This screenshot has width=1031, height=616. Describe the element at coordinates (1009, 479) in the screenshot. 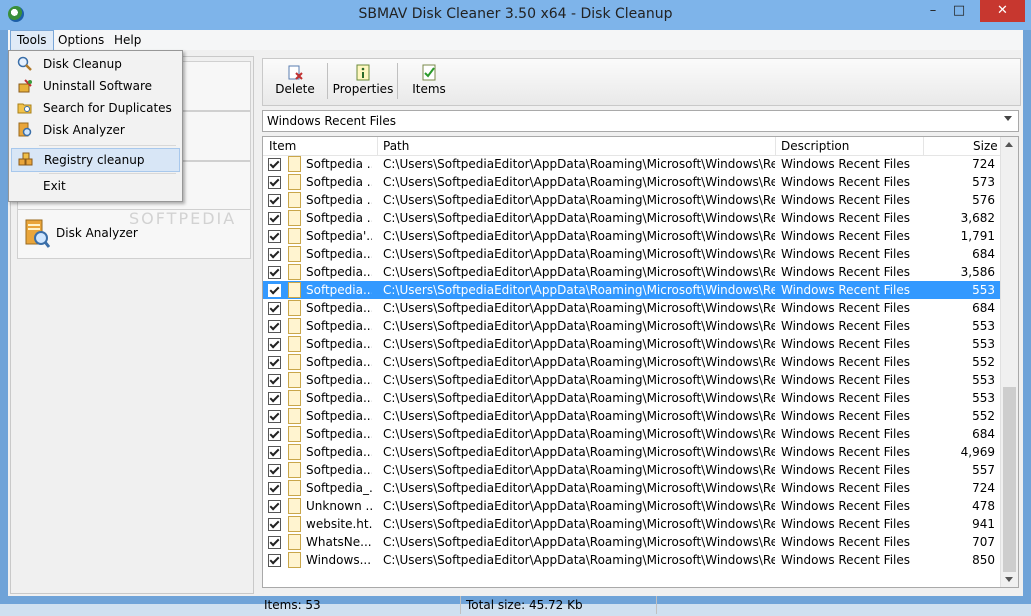

I see `scroll-thumb` at that location.